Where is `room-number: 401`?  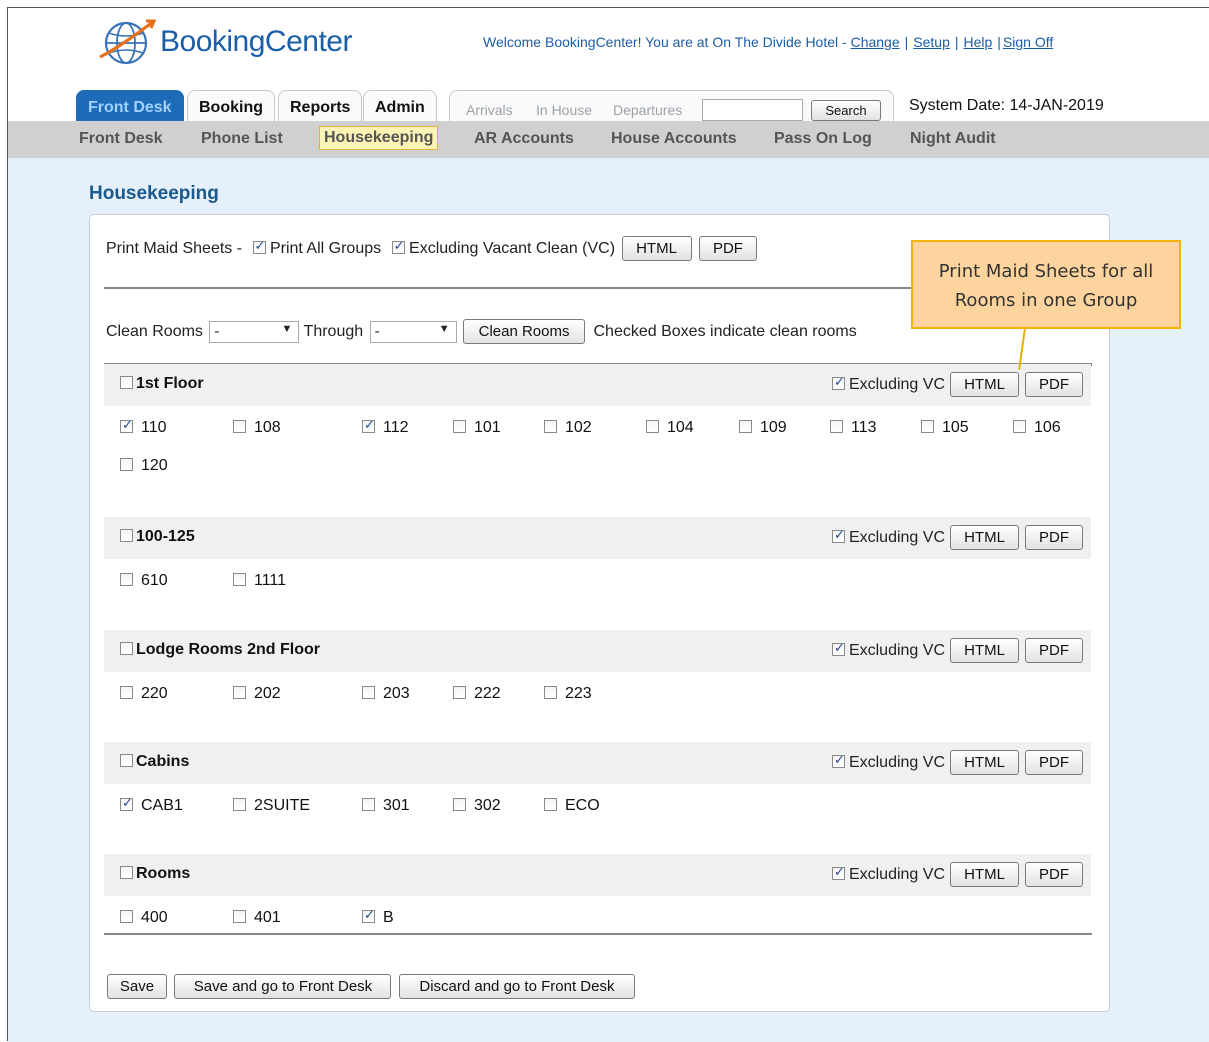
room-number: 401 is located at coordinates (267, 917).